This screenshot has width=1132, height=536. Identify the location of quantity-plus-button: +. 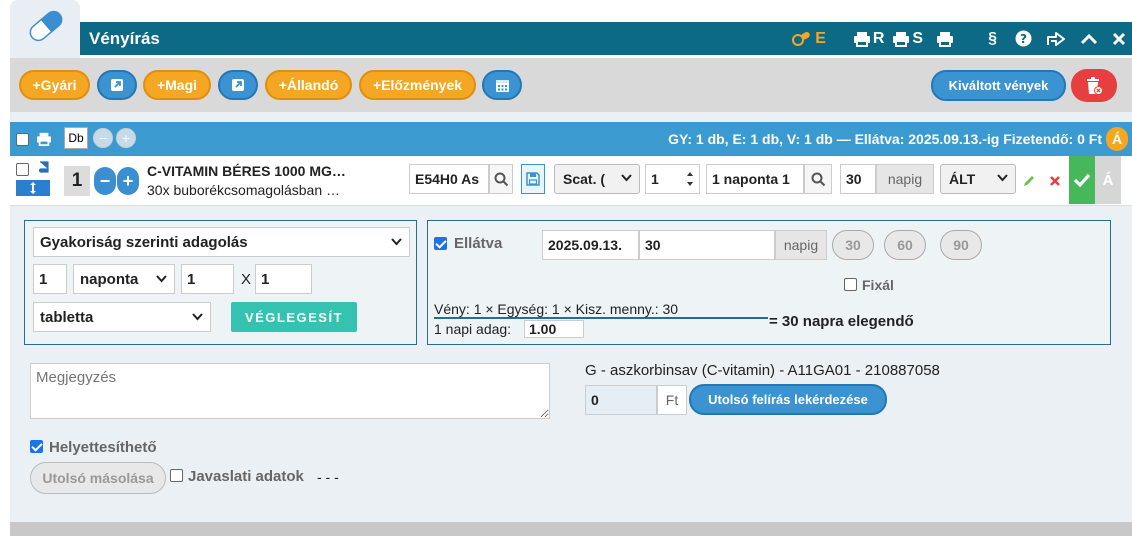
(128, 181).